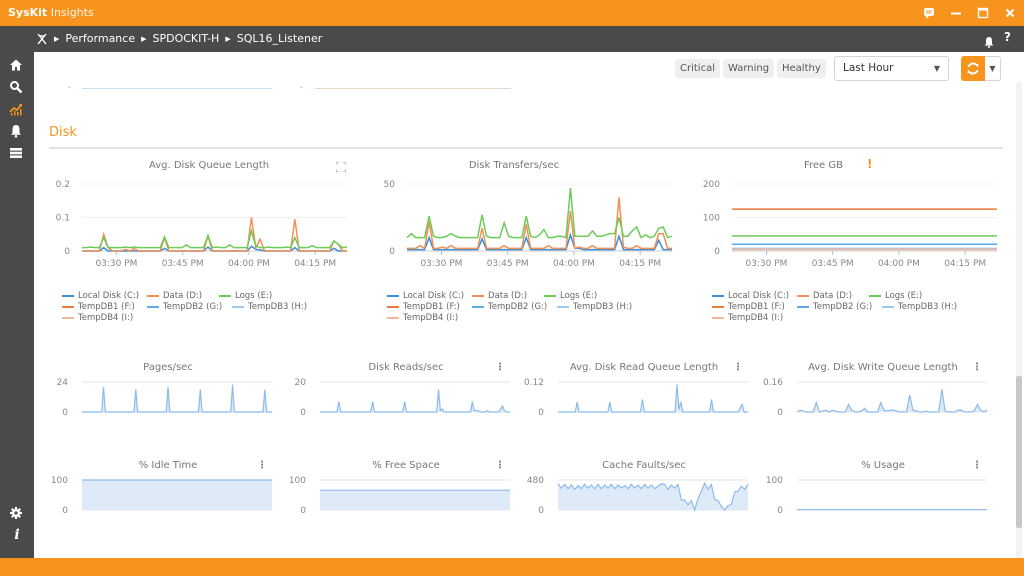 Image resolution: width=1024 pixels, height=576 pixels. What do you see at coordinates (929, 13) in the screenshot?
I see `feedback-icon` at bounding box center [929, 13].